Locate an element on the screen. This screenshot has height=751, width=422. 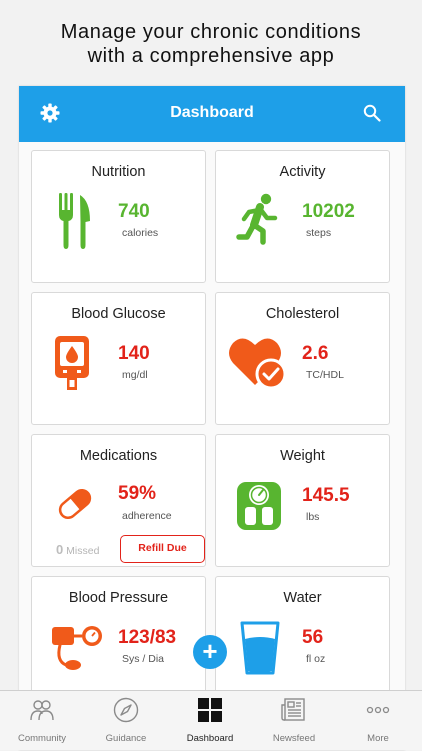
weight-value: 145.5 is located at coordinates (326, 495).